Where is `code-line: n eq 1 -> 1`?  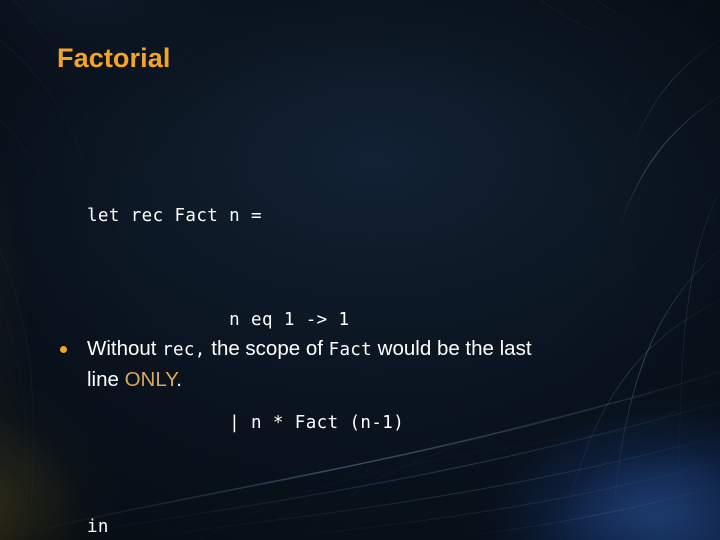
code-line: n eq 1 -> 1 is located at coordinates (218, 319).